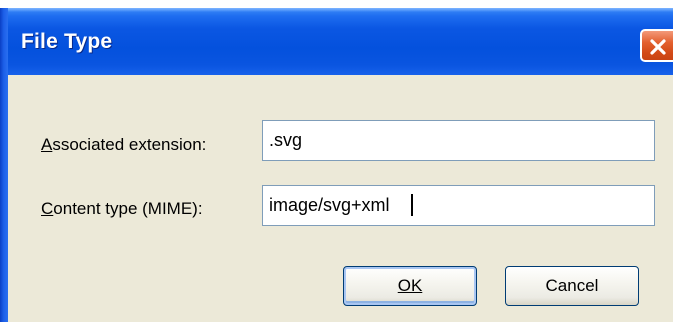 The height and width of the screenshot is (322, 673). Describe the element at coordinates (47, 208) in the screenshot. I see `content-type-mnemonic: C` at that location.